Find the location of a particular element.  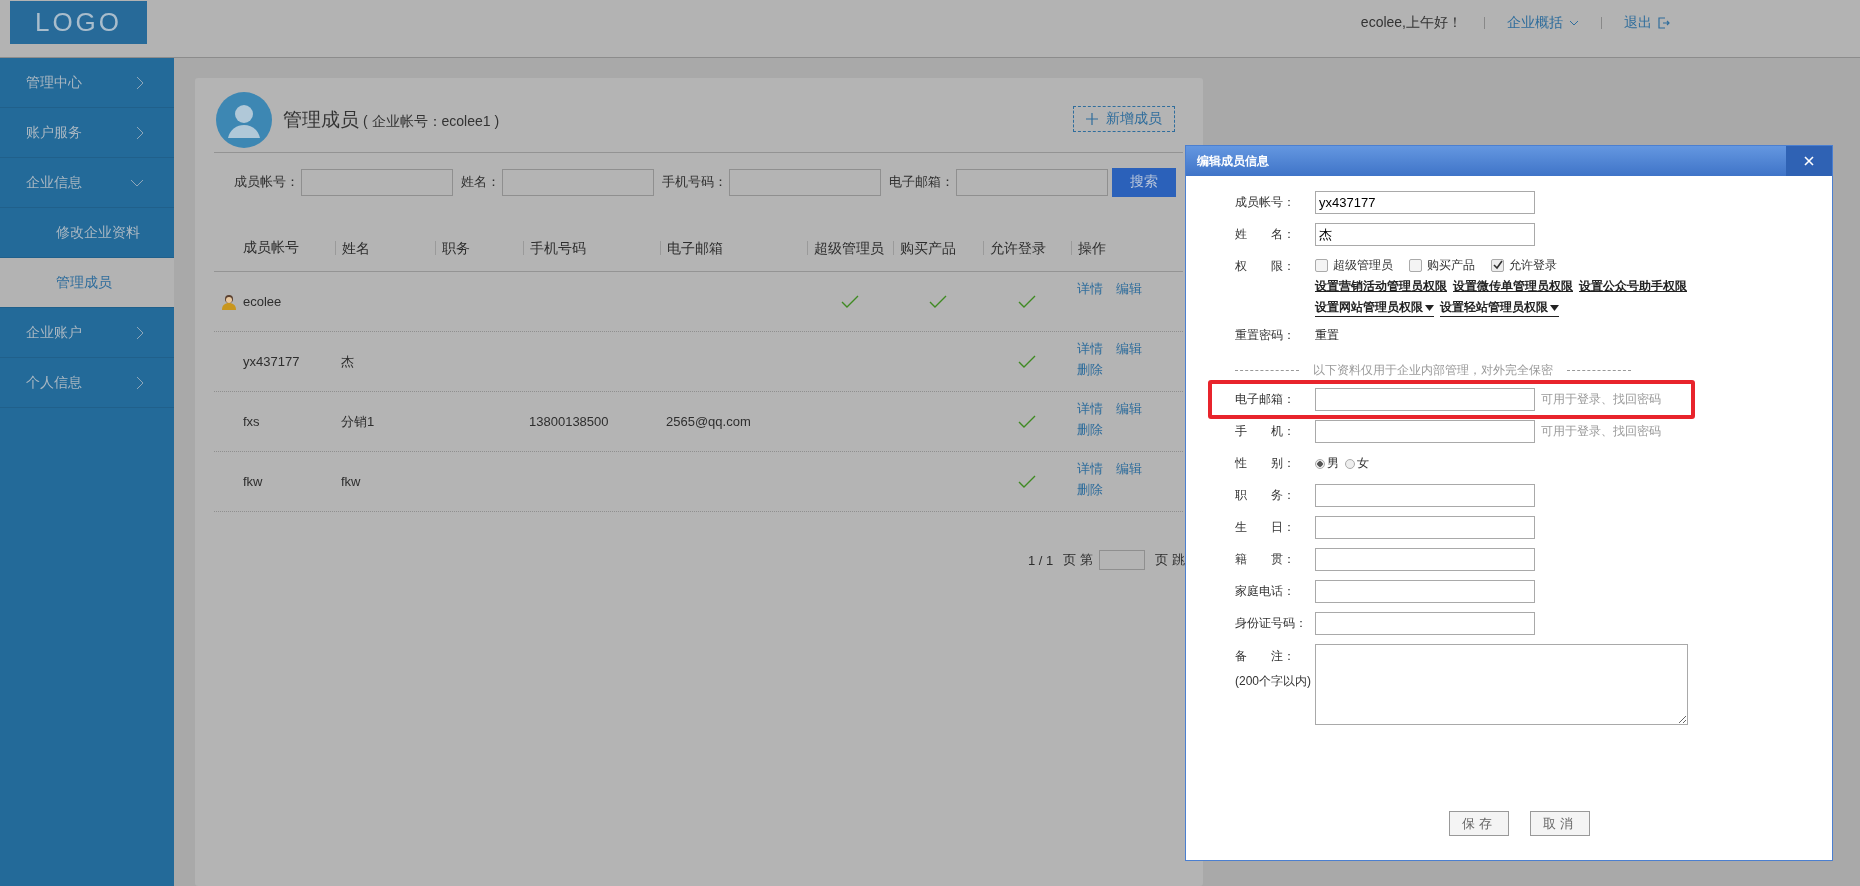

search-label: 姓名： is located at coordinates (480, 182).